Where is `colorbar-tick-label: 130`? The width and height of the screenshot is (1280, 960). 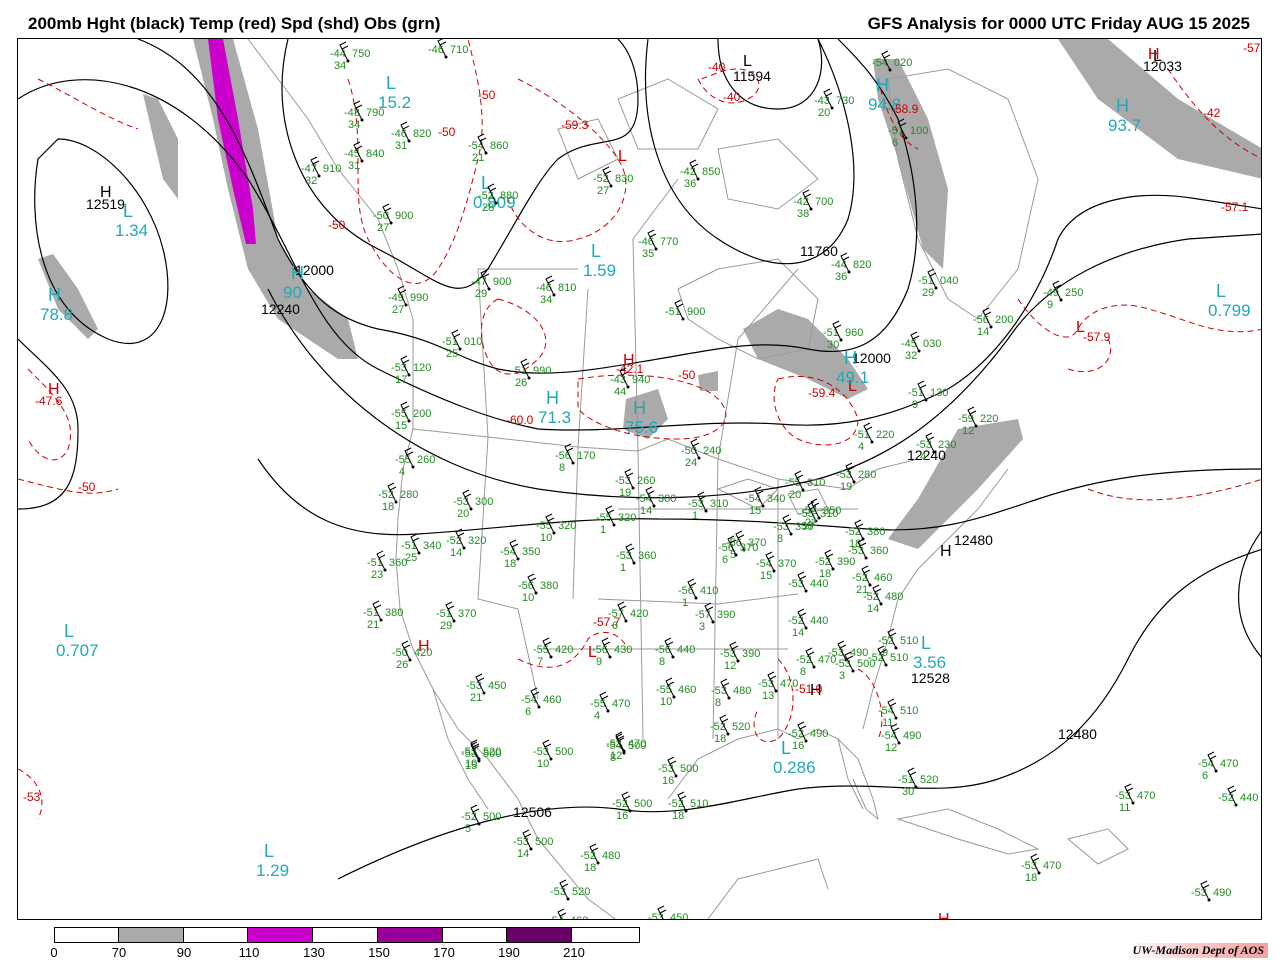 colorbar-tick-label: 130 is located at coordinates (314, 952).